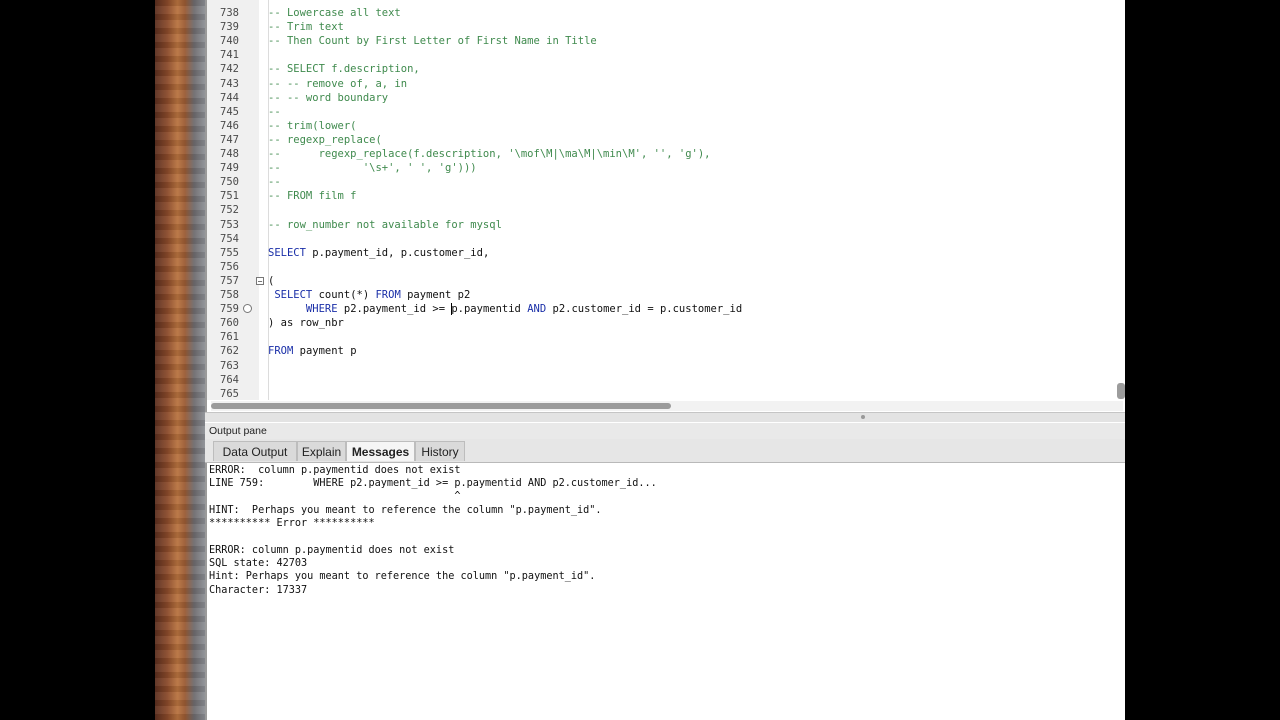 The image size is (1280, 720). Describe the element at coordinates (662, 126) in the screenshot. I see `editor-line: 746 -- trim(lower(` at that location.